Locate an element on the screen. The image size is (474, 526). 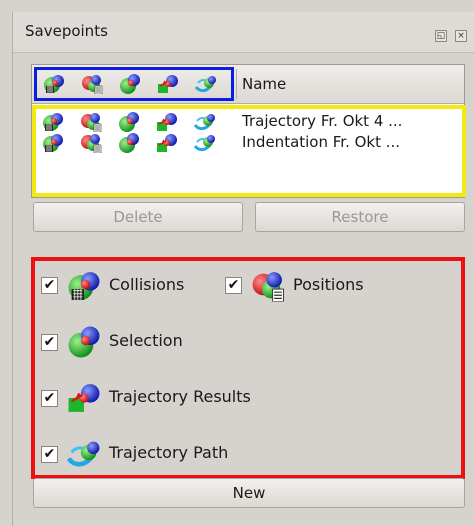
header-icon-group is located at coordinates (134, 84).